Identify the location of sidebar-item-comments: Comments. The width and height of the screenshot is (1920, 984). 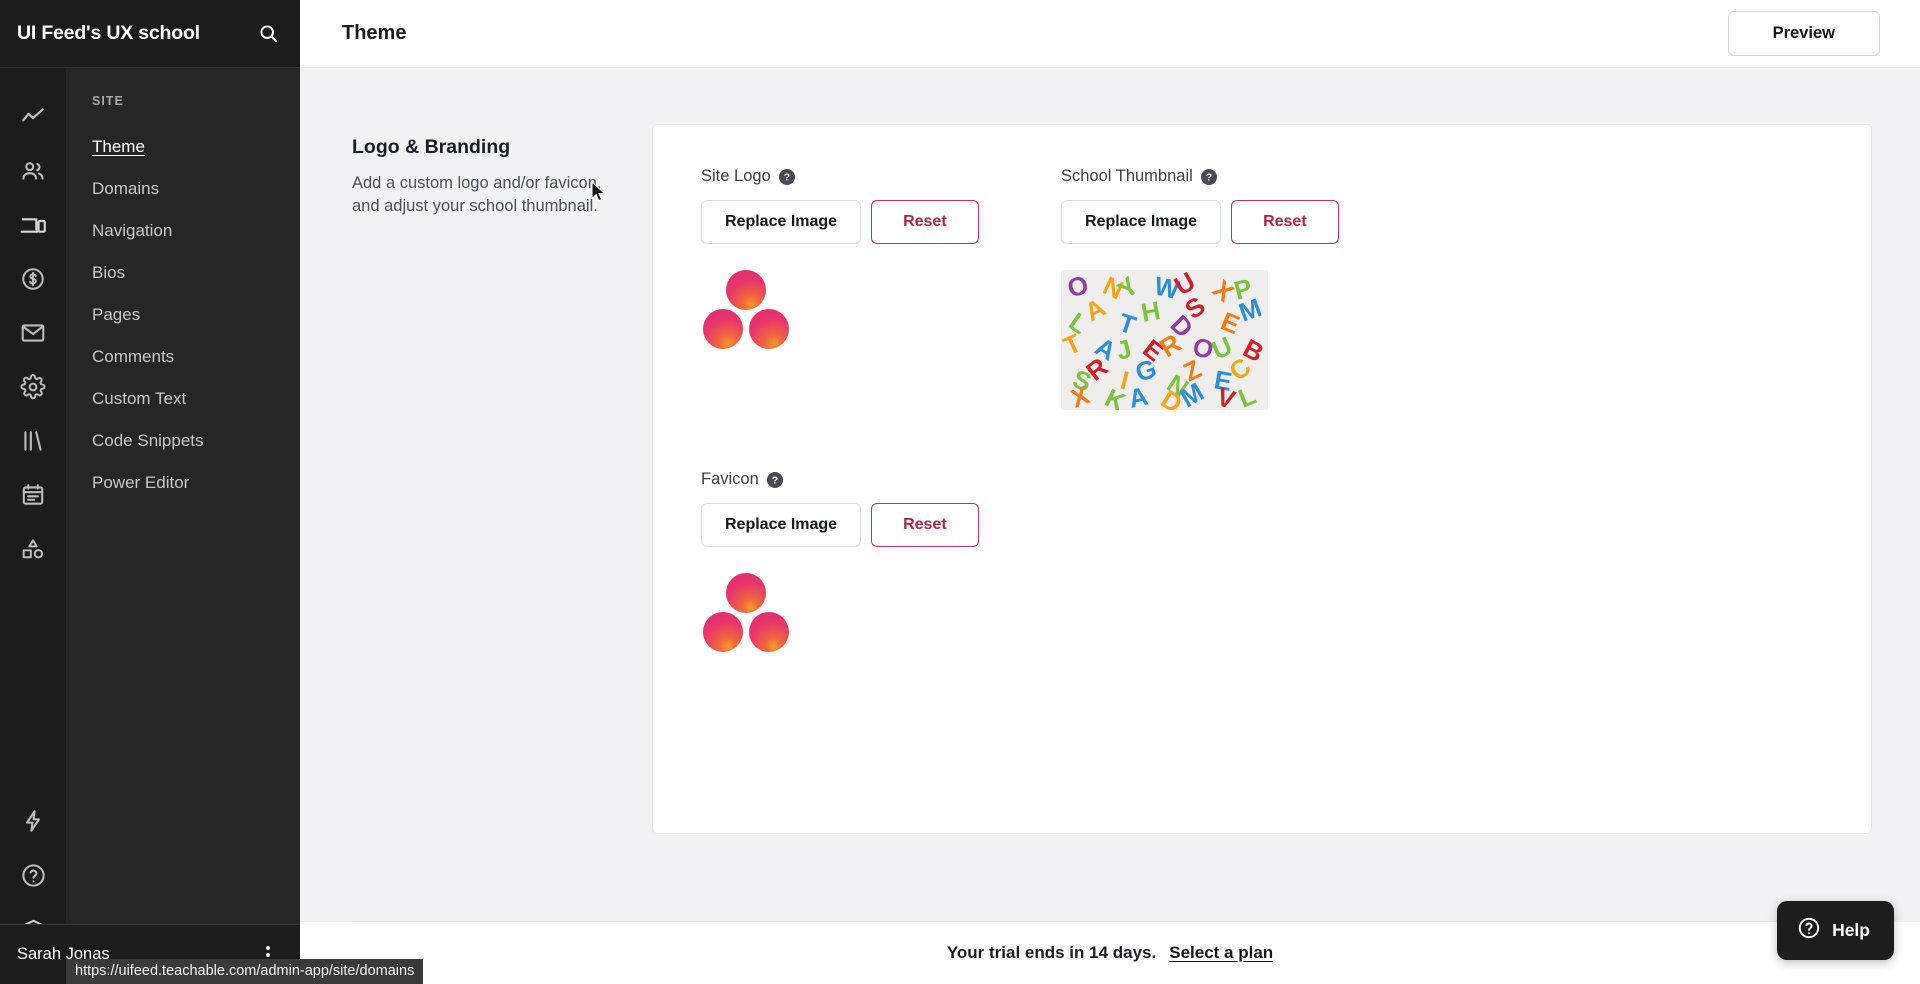
(183, 357).